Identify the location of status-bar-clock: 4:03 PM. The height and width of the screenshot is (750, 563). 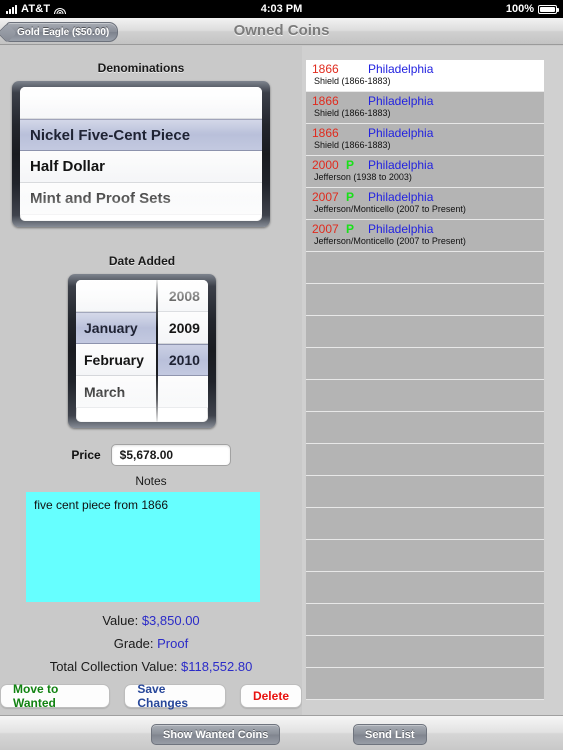
(281, 9).